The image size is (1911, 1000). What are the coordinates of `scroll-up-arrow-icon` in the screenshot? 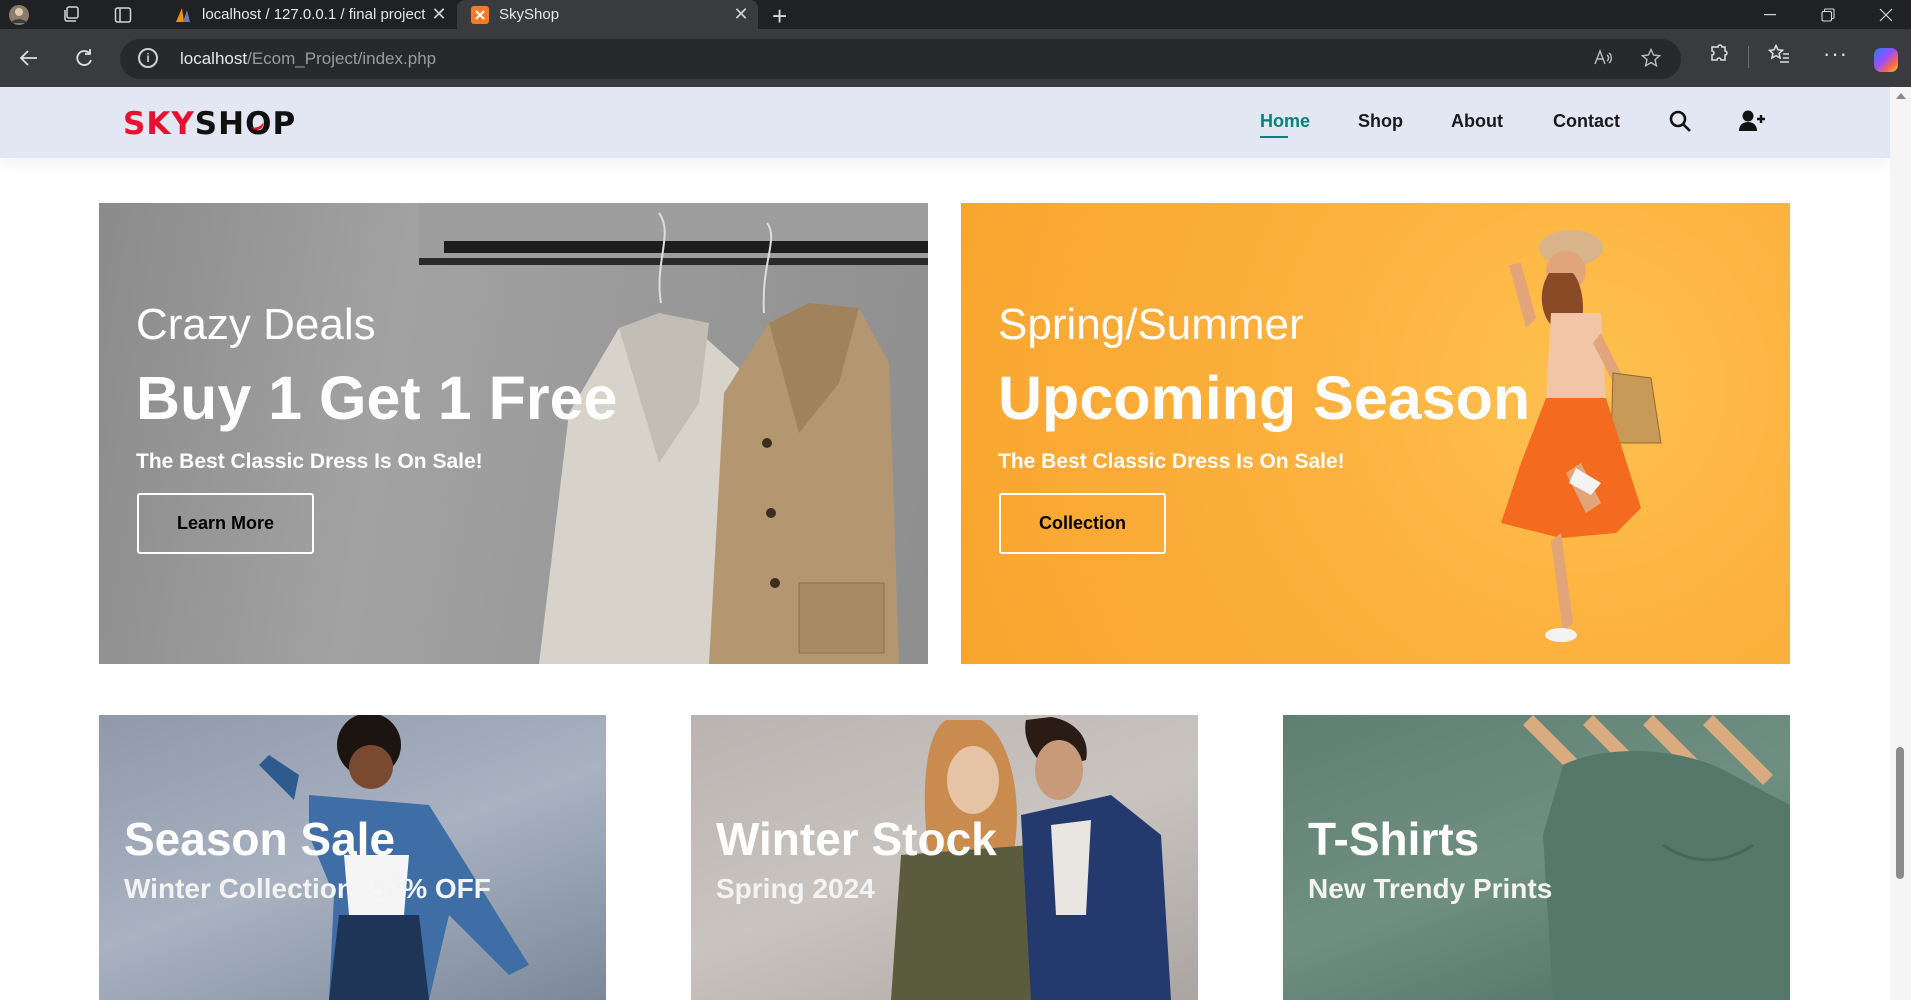 It's located at (1901, 96).